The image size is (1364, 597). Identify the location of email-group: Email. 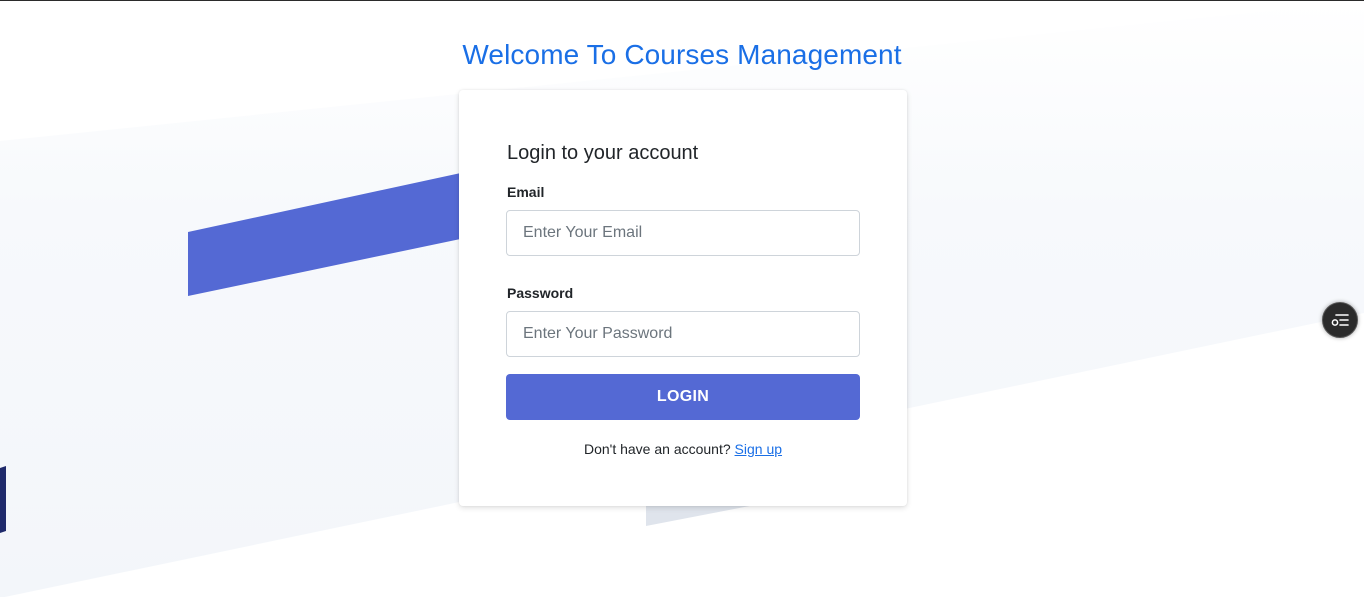
(683, 220).